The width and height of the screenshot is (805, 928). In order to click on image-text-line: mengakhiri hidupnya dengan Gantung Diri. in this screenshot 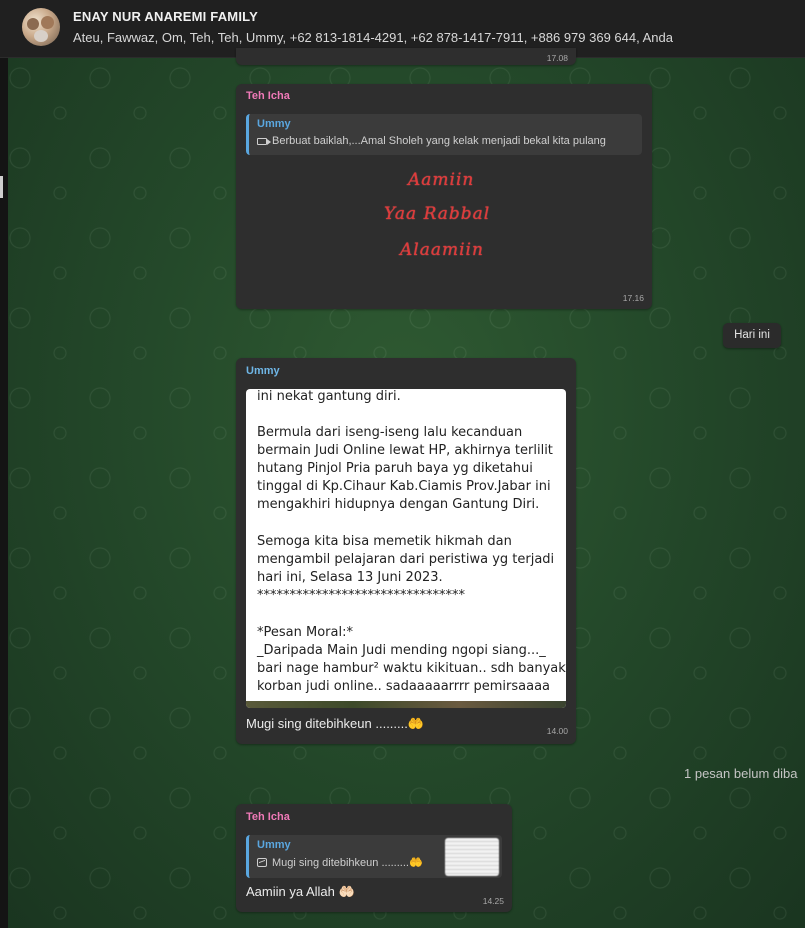, I will do `click(398, 504)`.